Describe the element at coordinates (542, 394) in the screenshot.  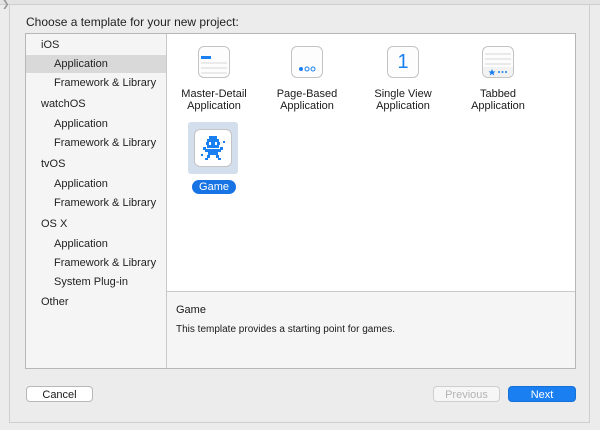
I see `next-button: Next` at that location.